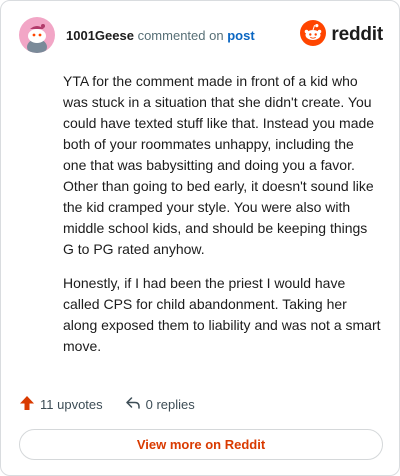 This screenshot has width=400, height=476. I want to click on reddit-logo-icon, so click(313, 35).